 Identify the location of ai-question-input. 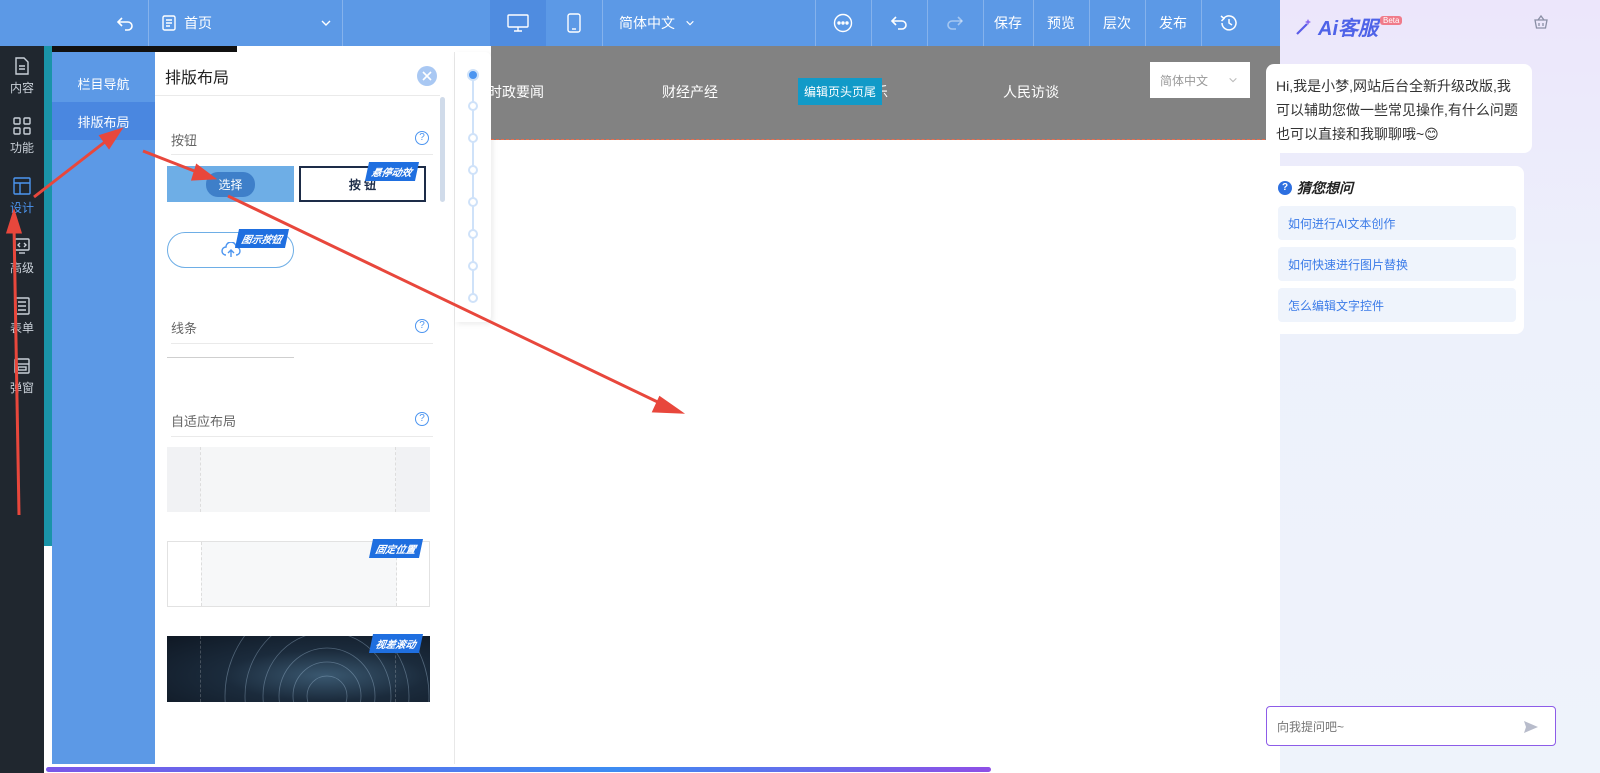
(1392, 727).